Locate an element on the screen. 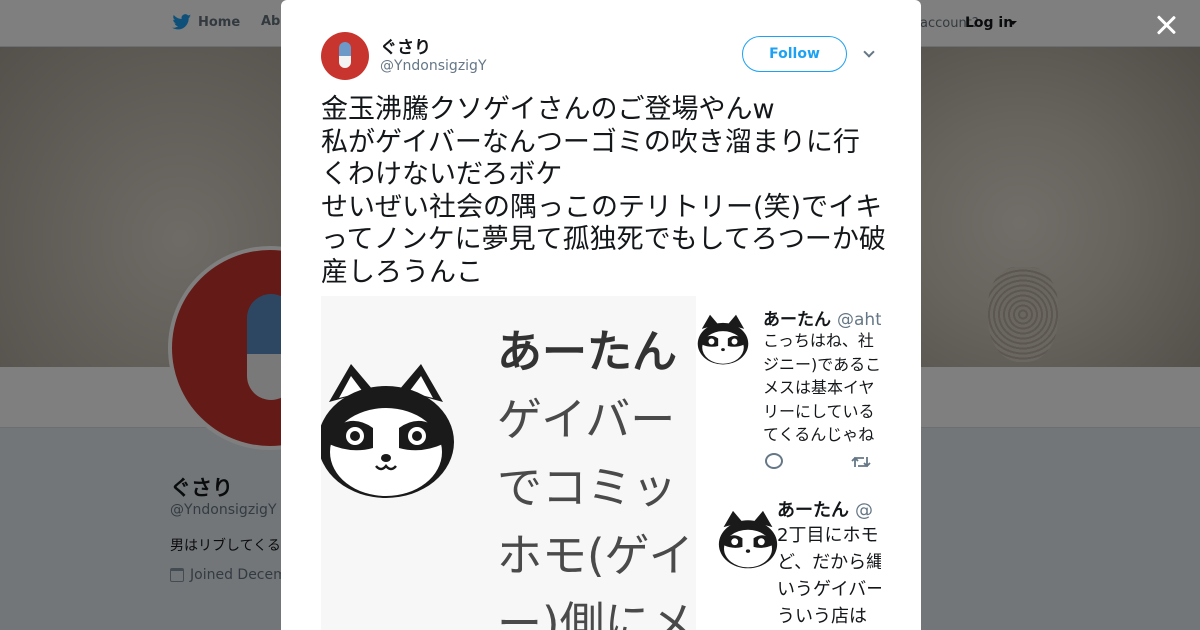 The height and width of the screenshot is (630, 1200). retweet-icon is located at coordinates (861, 462).